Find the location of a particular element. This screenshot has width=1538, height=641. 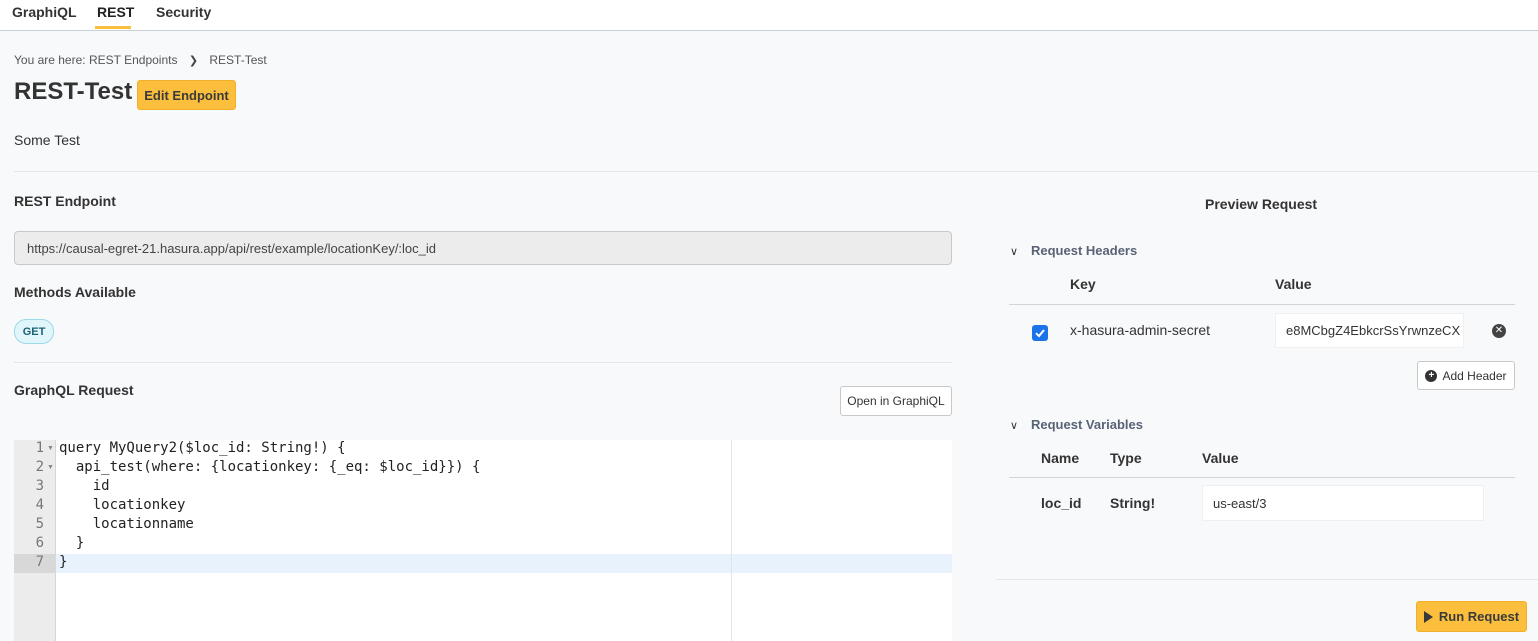

run-request-button: Run Request is located at coordinates (1471, 616).